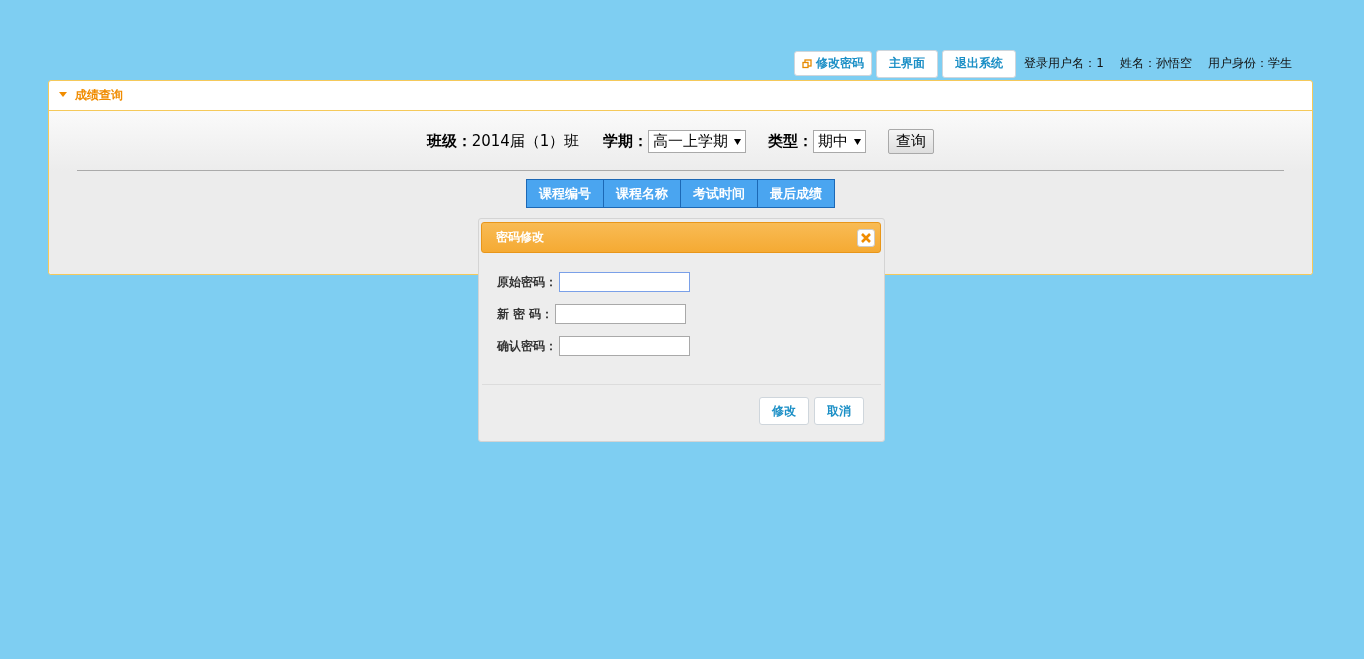  I want to click on windows-icon, so click(807, 63).